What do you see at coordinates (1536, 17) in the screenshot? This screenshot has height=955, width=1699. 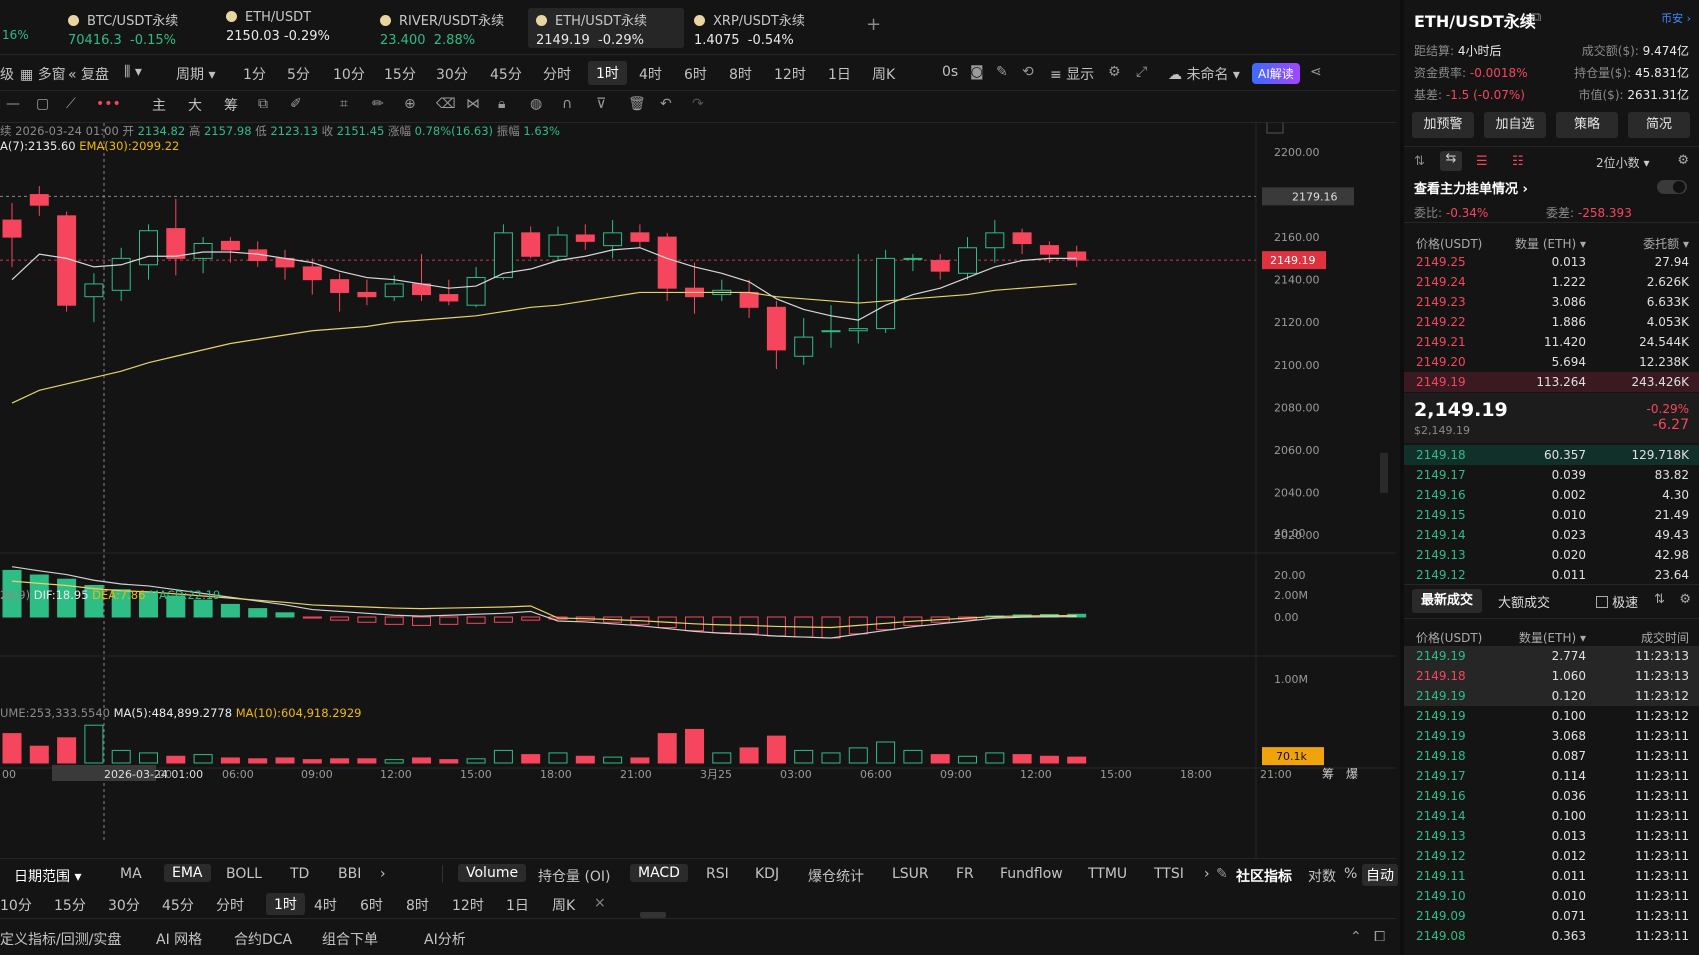 I see `copy-icon: ⧉` at bounding box center [1536, 17].